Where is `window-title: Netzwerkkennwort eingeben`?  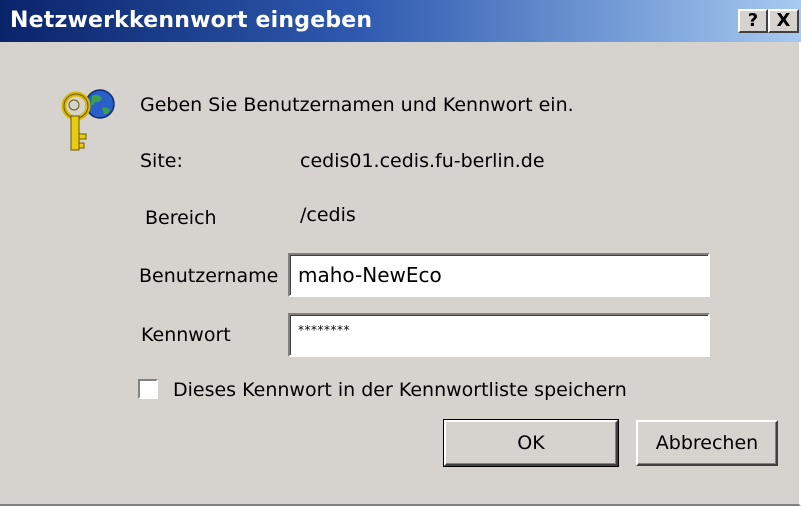 window-title: Netzwerkkennwort eingeben is located at coordinates (191, 20).